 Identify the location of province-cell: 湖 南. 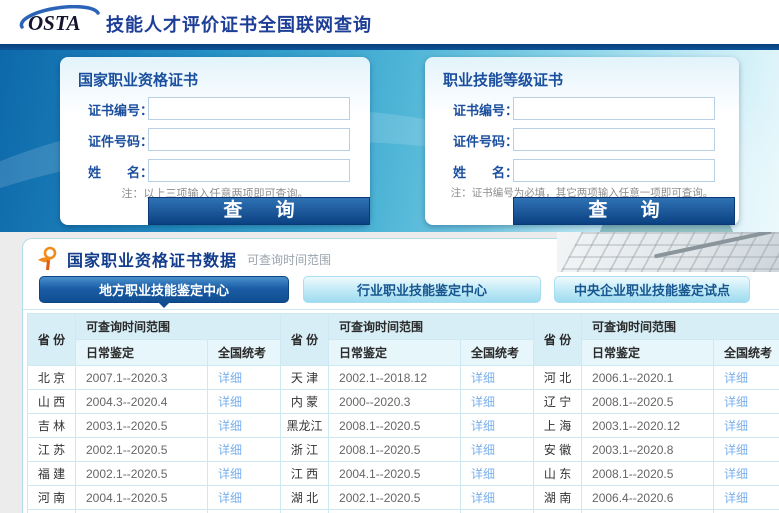
(558, 497).